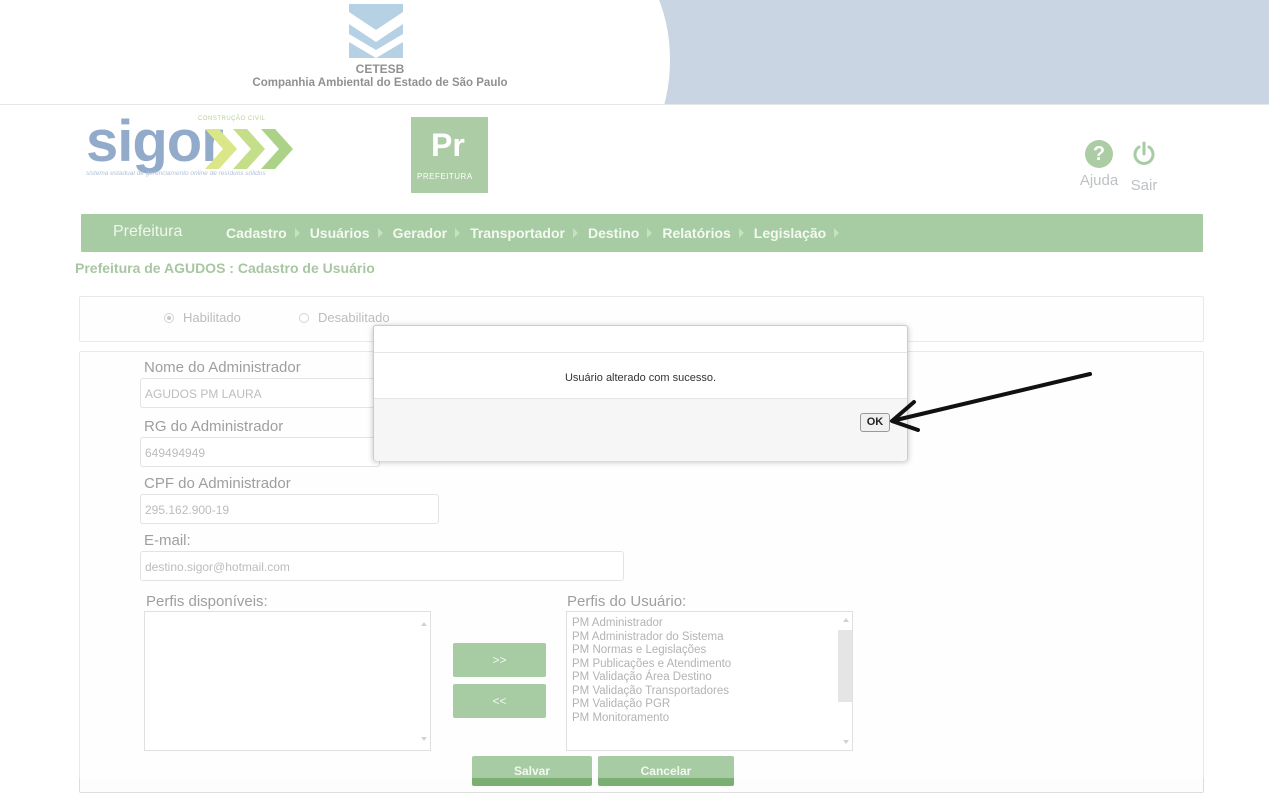  What do you see at coordinates (991, 402) in the screenshot?
I see `pointer-arrow-icon` at bounding box center [991, 402].